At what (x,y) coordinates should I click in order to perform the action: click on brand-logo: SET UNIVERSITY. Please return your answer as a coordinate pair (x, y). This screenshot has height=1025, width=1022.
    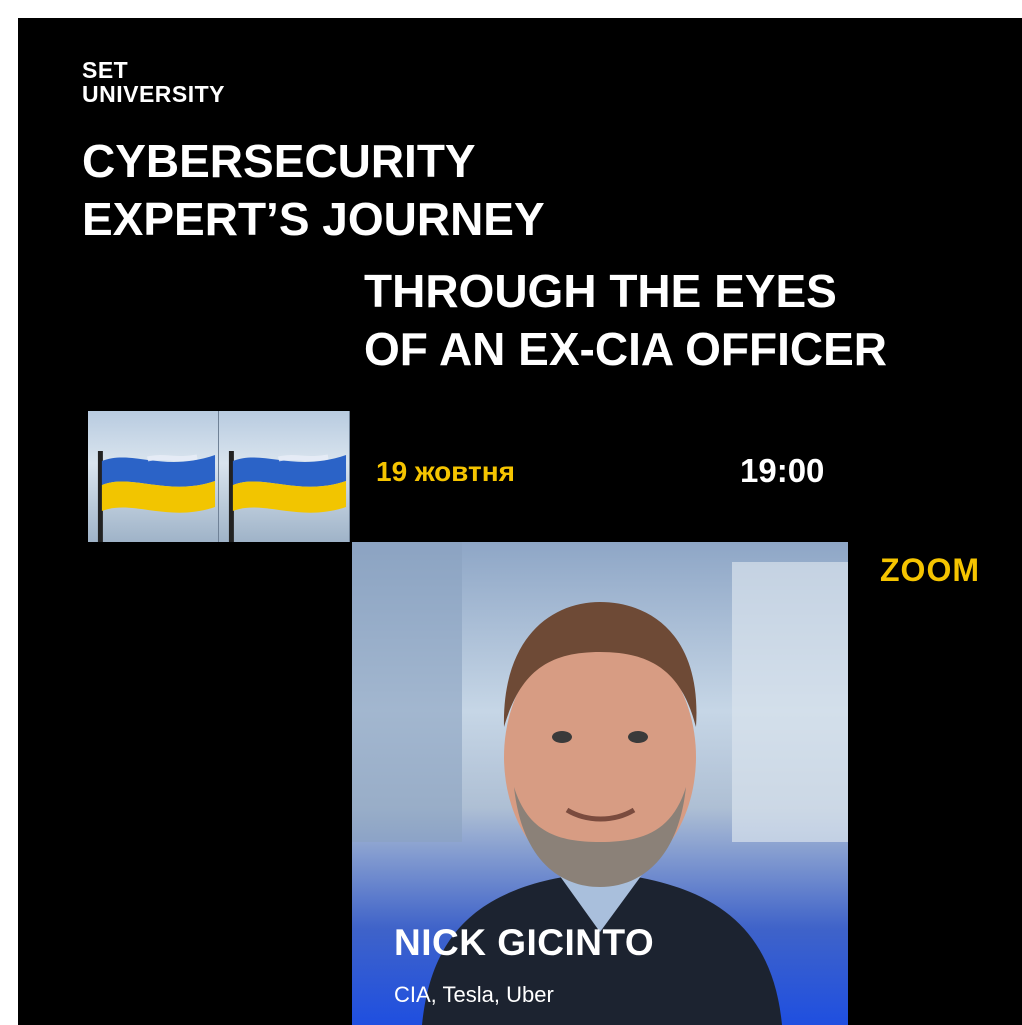
    Looking at the image, I should click on (153, 82).